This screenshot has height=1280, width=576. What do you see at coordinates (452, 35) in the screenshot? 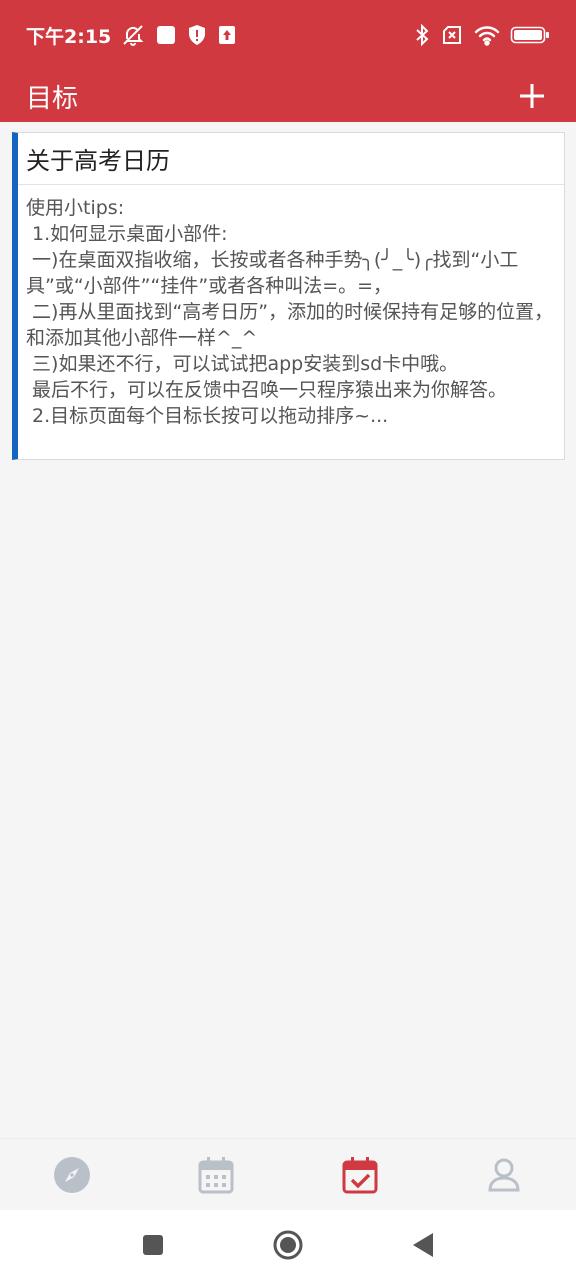
I see `no-sim-icon` at bounding box center [452, 35].